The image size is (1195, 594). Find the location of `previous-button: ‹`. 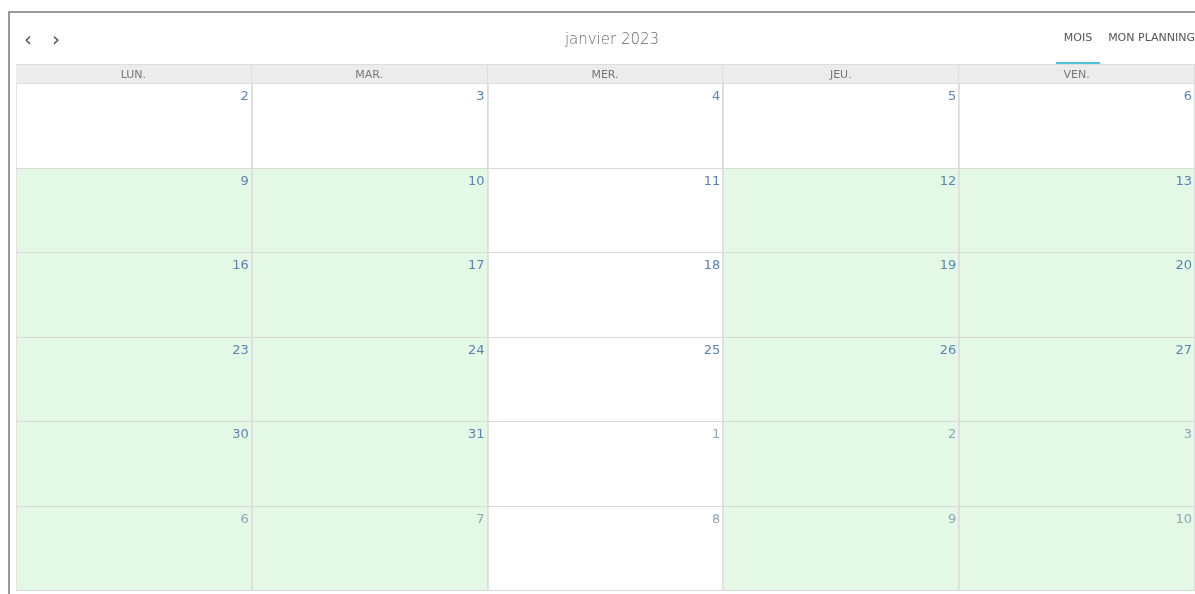

previous-button: ‹ is located at coordinates (28, 38).